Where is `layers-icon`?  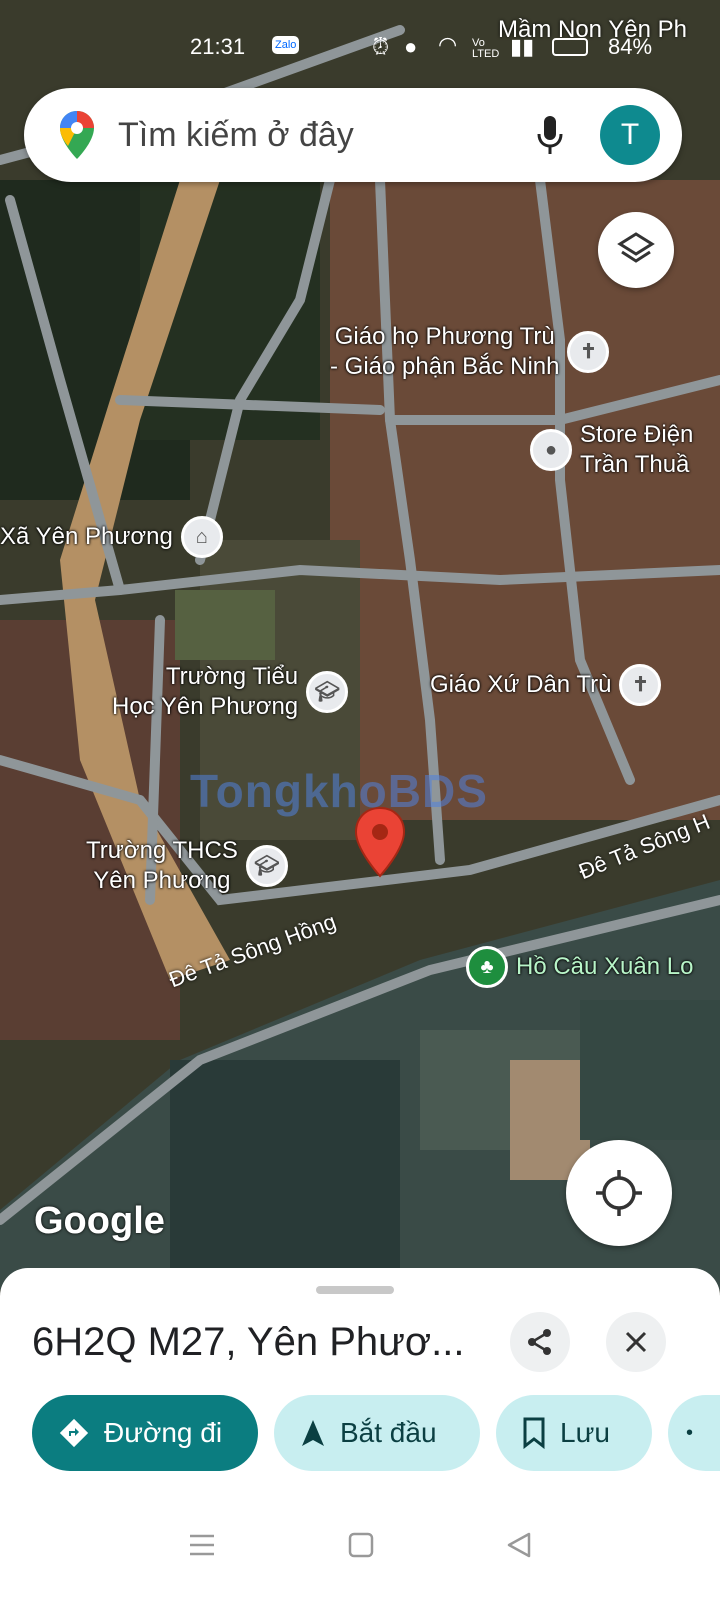
layers-icon is located at coordinates (636, 247).